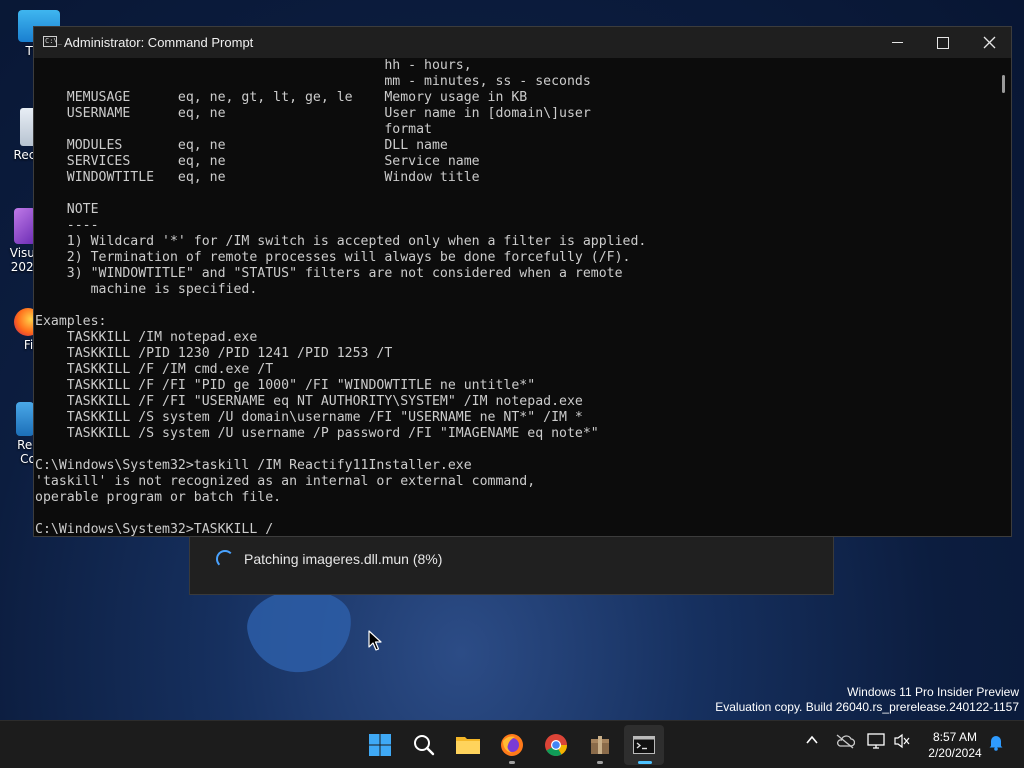 The height and width of the screenshot is (768, 1024). I want to click on minimize-icon, so click(897, 42).